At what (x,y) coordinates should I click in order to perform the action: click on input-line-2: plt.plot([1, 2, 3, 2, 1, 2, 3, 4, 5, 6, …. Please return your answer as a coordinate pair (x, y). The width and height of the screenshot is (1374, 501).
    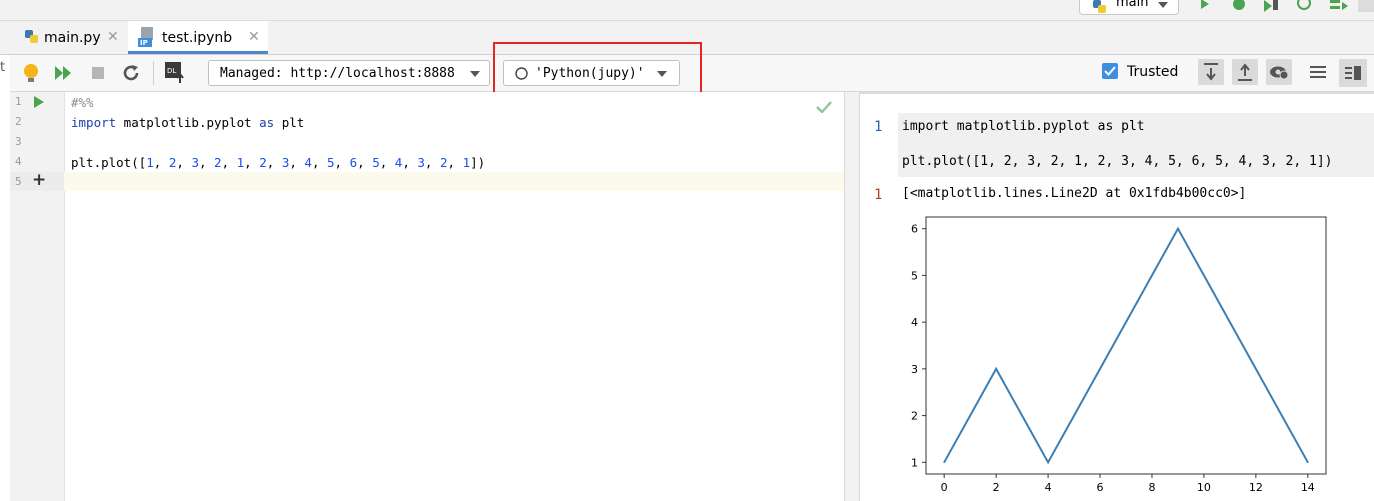
    Looking at the image, I should click on (1117, 161).